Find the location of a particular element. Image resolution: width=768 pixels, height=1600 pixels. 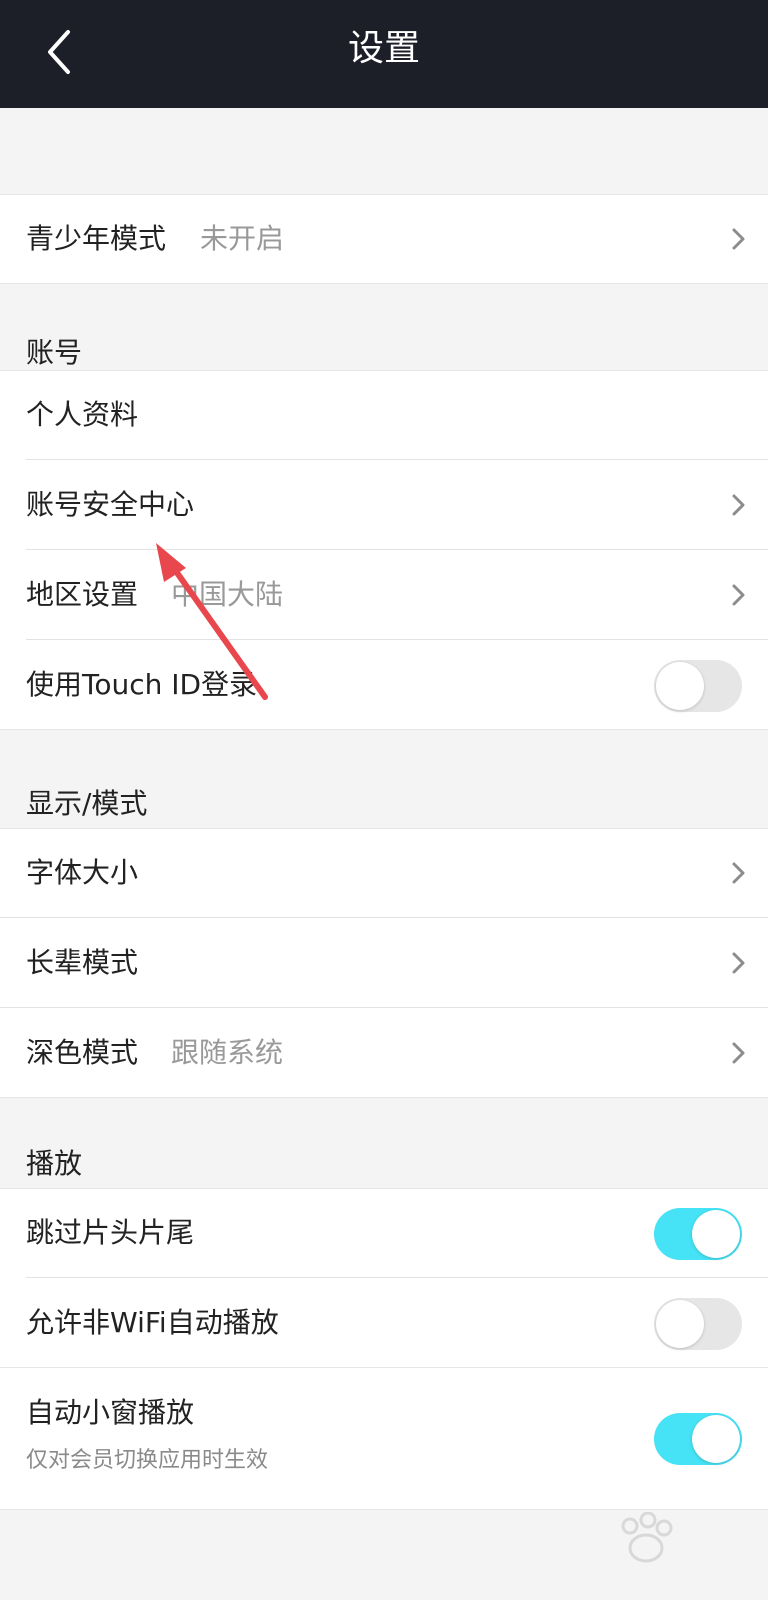

mini-window-toggle is located at coordinates (698, 1439).